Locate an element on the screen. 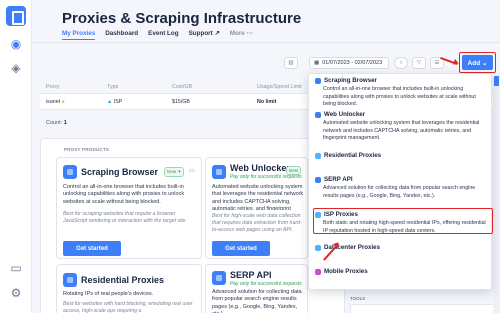 The width and height of the screenshot is (500, 313). column-header-cost: Cost/GB is located at coordinates (214, 87).